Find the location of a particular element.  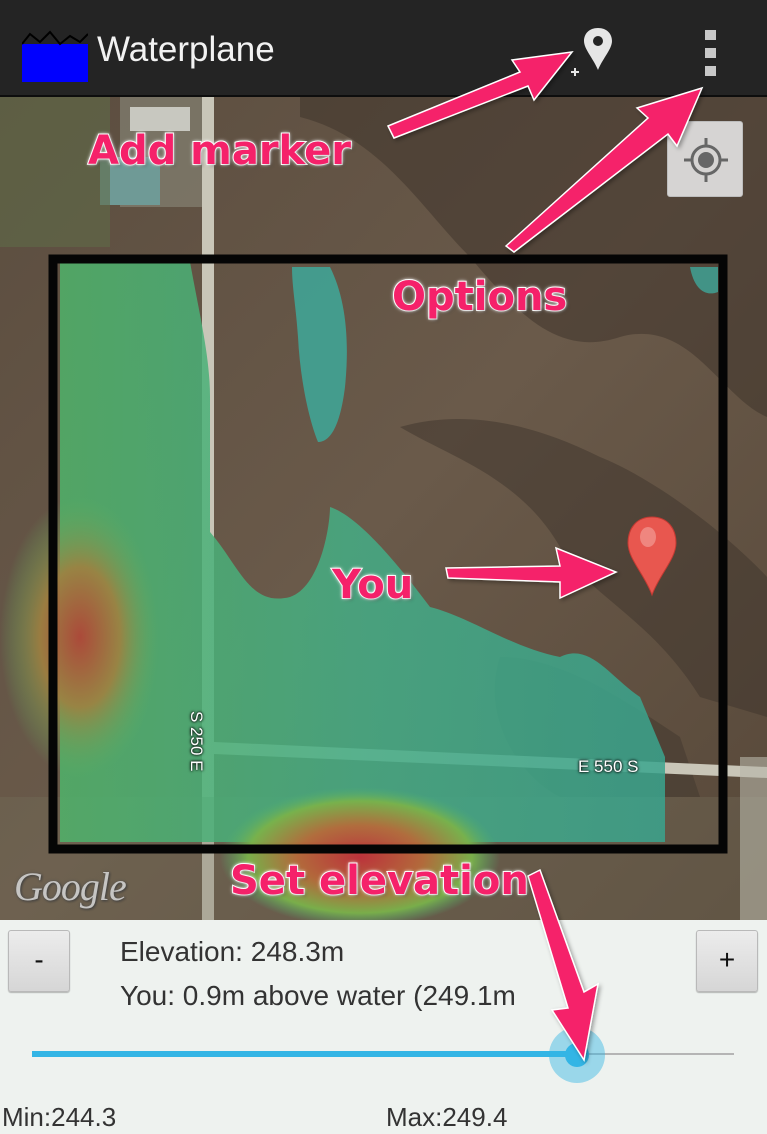

google-attribution: Google is located at coordinates (70, 886).